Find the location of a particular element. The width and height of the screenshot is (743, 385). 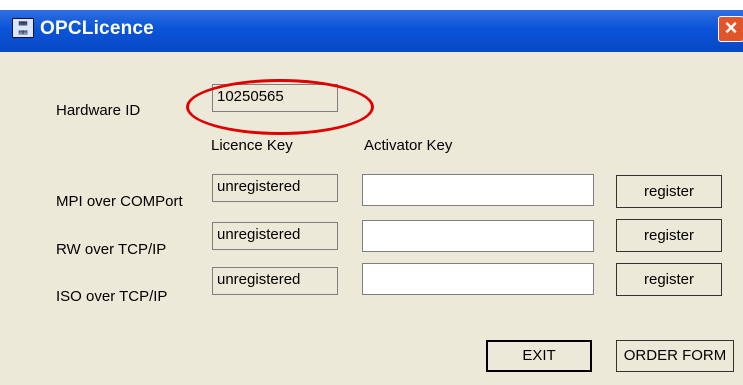

highlight-oval is located at coordinates (280, 107).